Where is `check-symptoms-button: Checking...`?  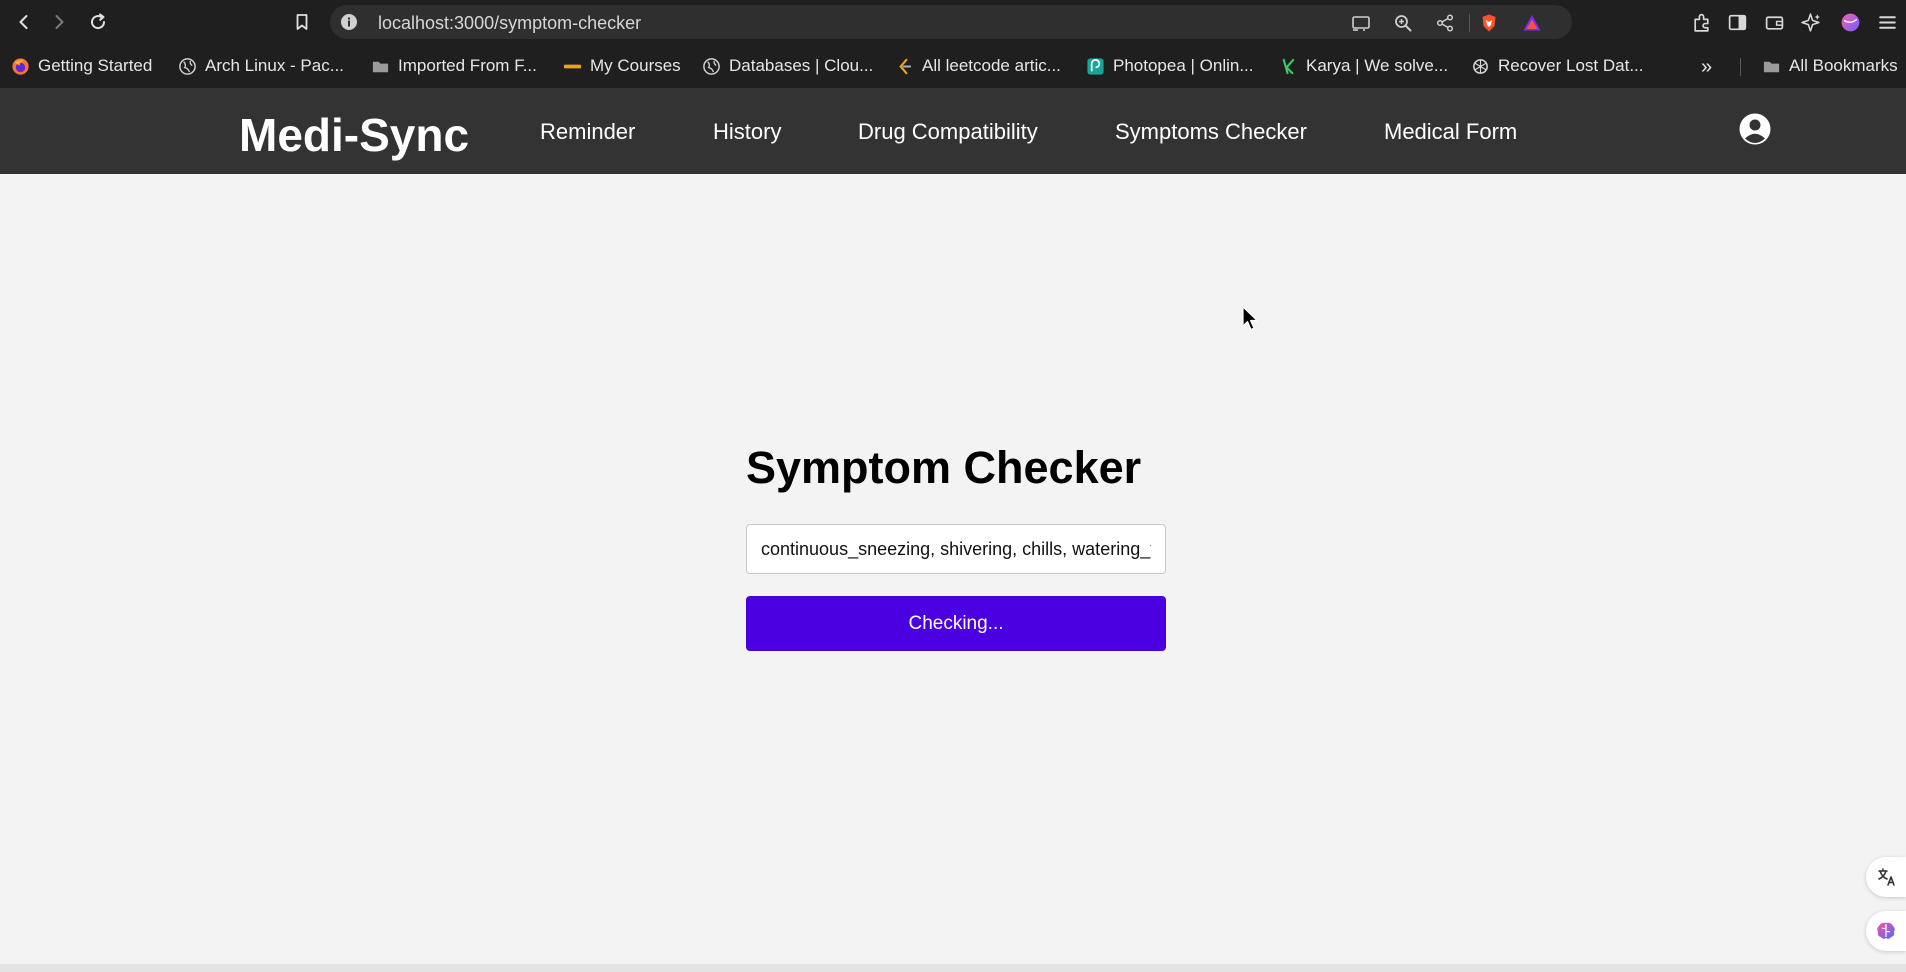 check-symptoms-button: Checking... is located at coordinates (956, 623).